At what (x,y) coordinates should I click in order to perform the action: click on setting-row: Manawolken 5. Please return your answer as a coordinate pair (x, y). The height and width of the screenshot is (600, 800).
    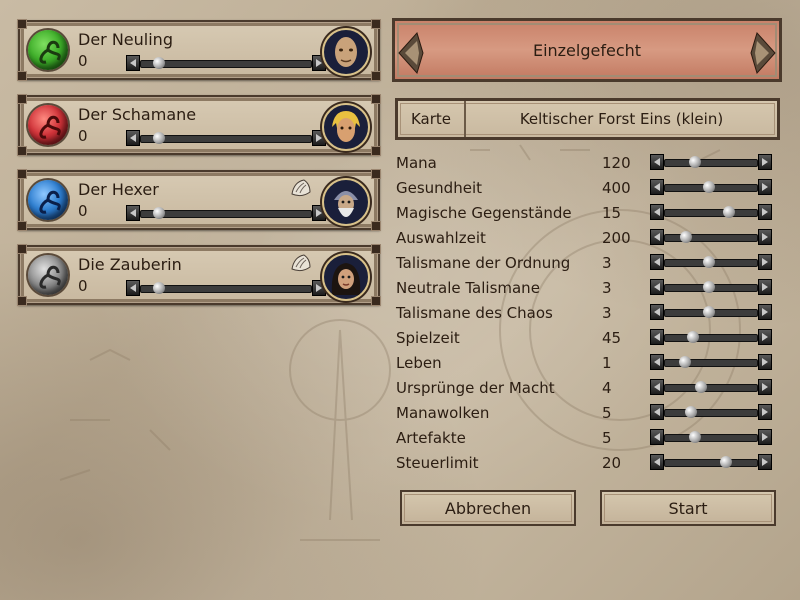
    Looking at the image, I should click on (588, 413).